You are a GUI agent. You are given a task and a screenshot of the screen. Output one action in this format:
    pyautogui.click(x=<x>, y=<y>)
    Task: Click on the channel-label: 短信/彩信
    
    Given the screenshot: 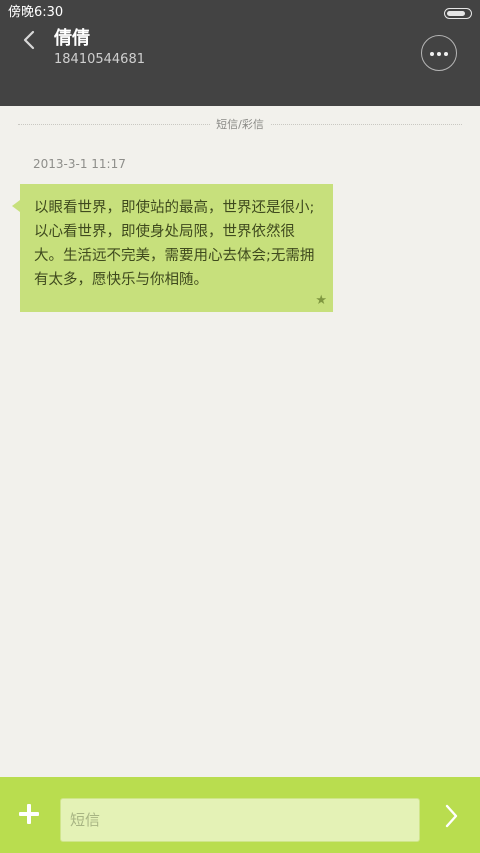 What is the action you would take?
    pyautogui.click(x=240, y=125)
    